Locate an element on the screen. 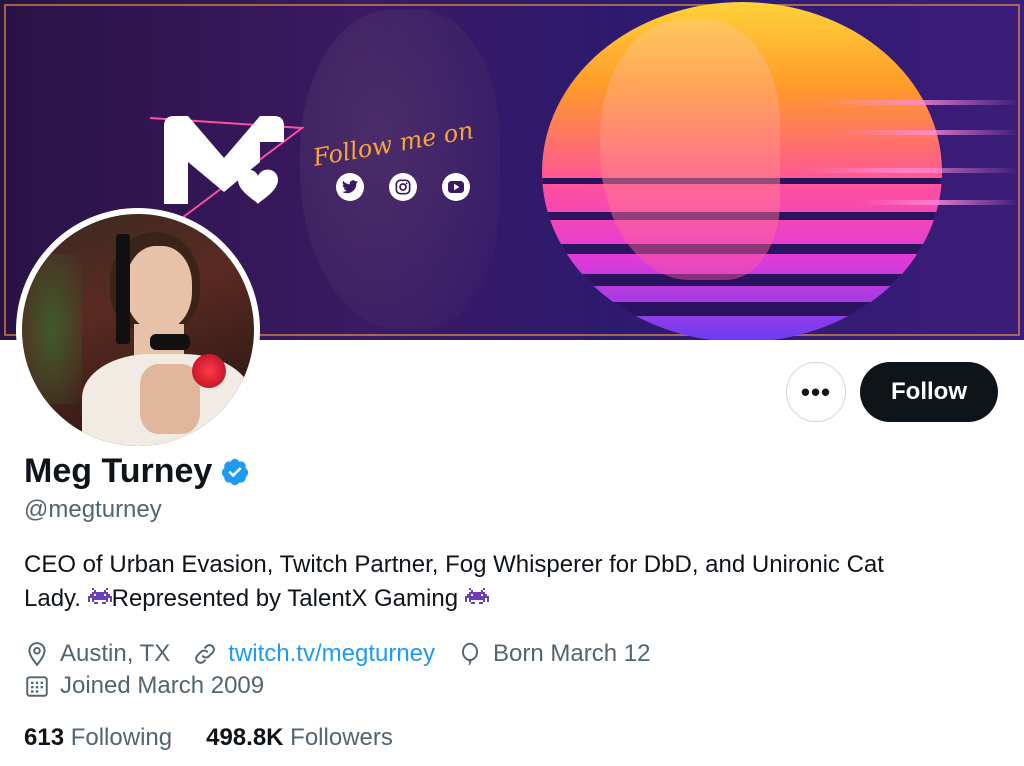  website-link: twitch.tv/megturney is located at coordinates (331, 654).